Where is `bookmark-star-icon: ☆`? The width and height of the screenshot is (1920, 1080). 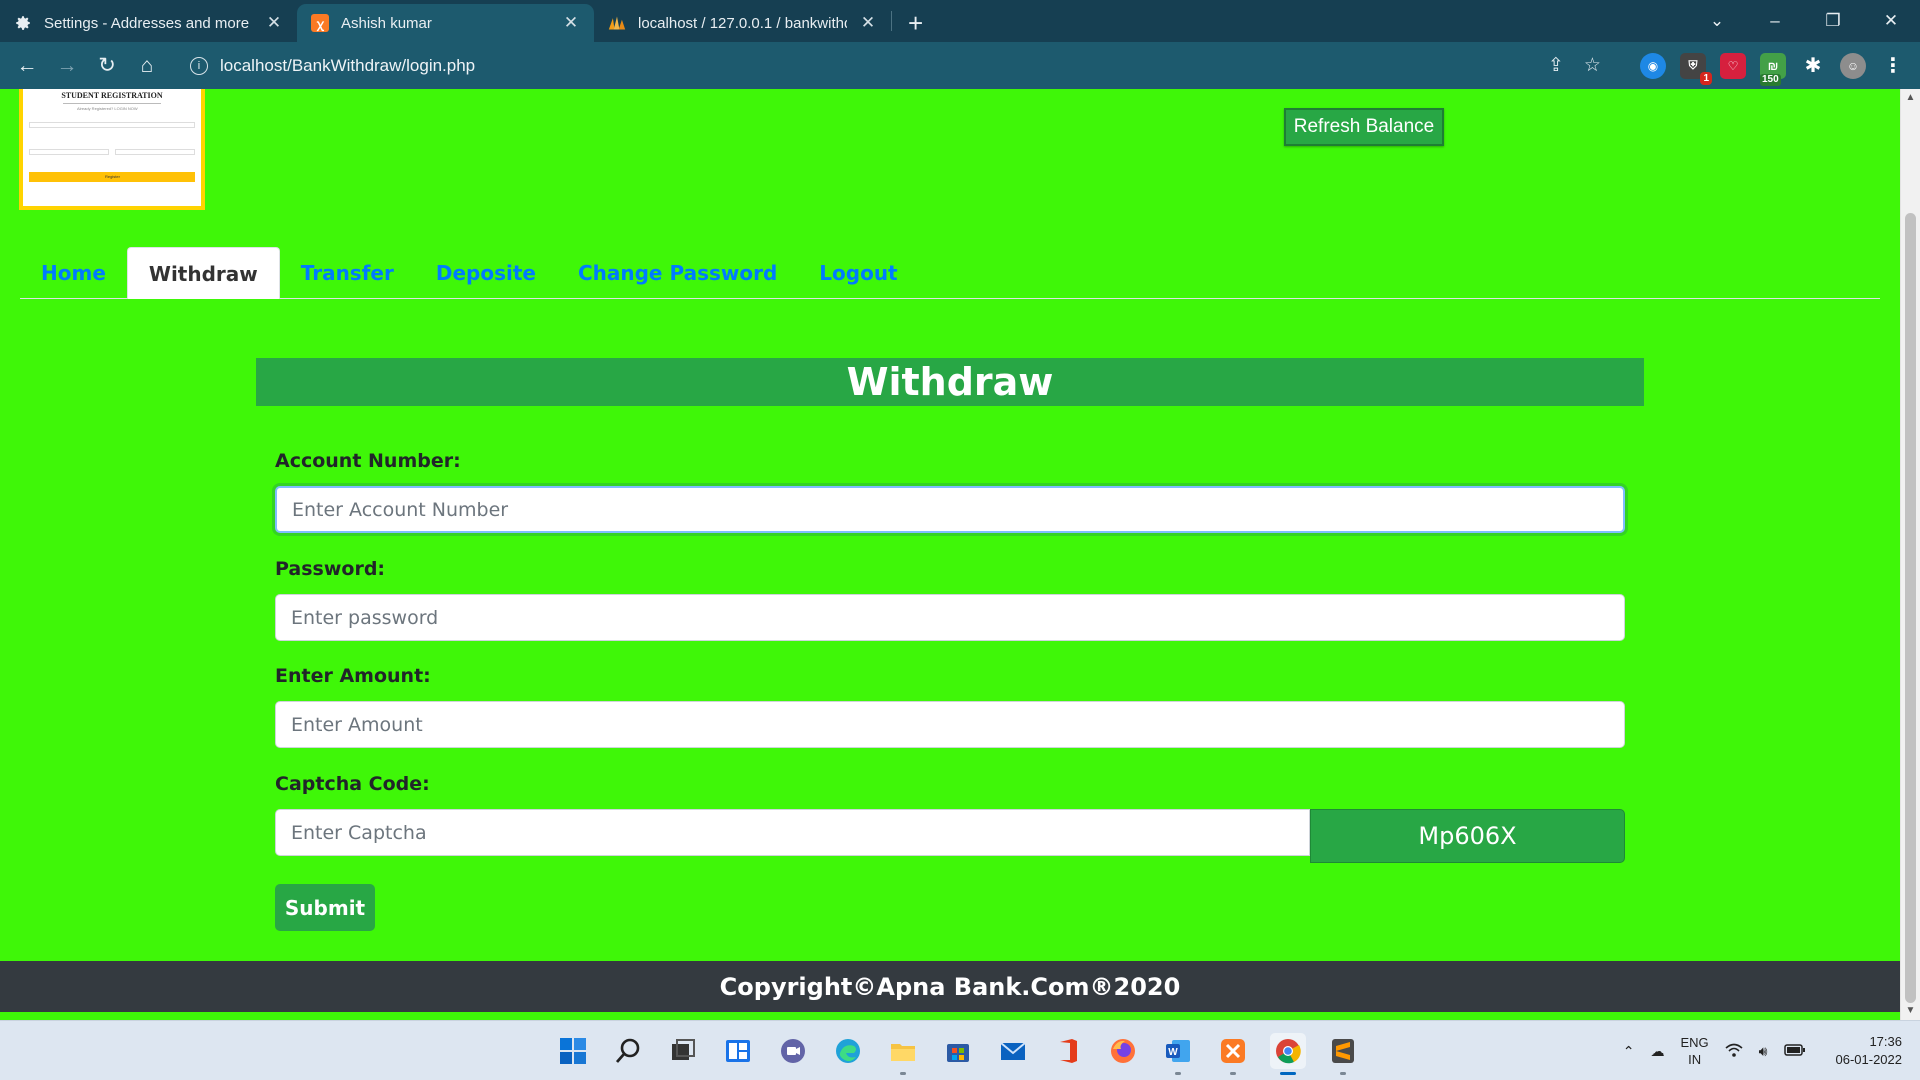 bookmark-star-icon: ☆ is located at coordinates (1592, 65).